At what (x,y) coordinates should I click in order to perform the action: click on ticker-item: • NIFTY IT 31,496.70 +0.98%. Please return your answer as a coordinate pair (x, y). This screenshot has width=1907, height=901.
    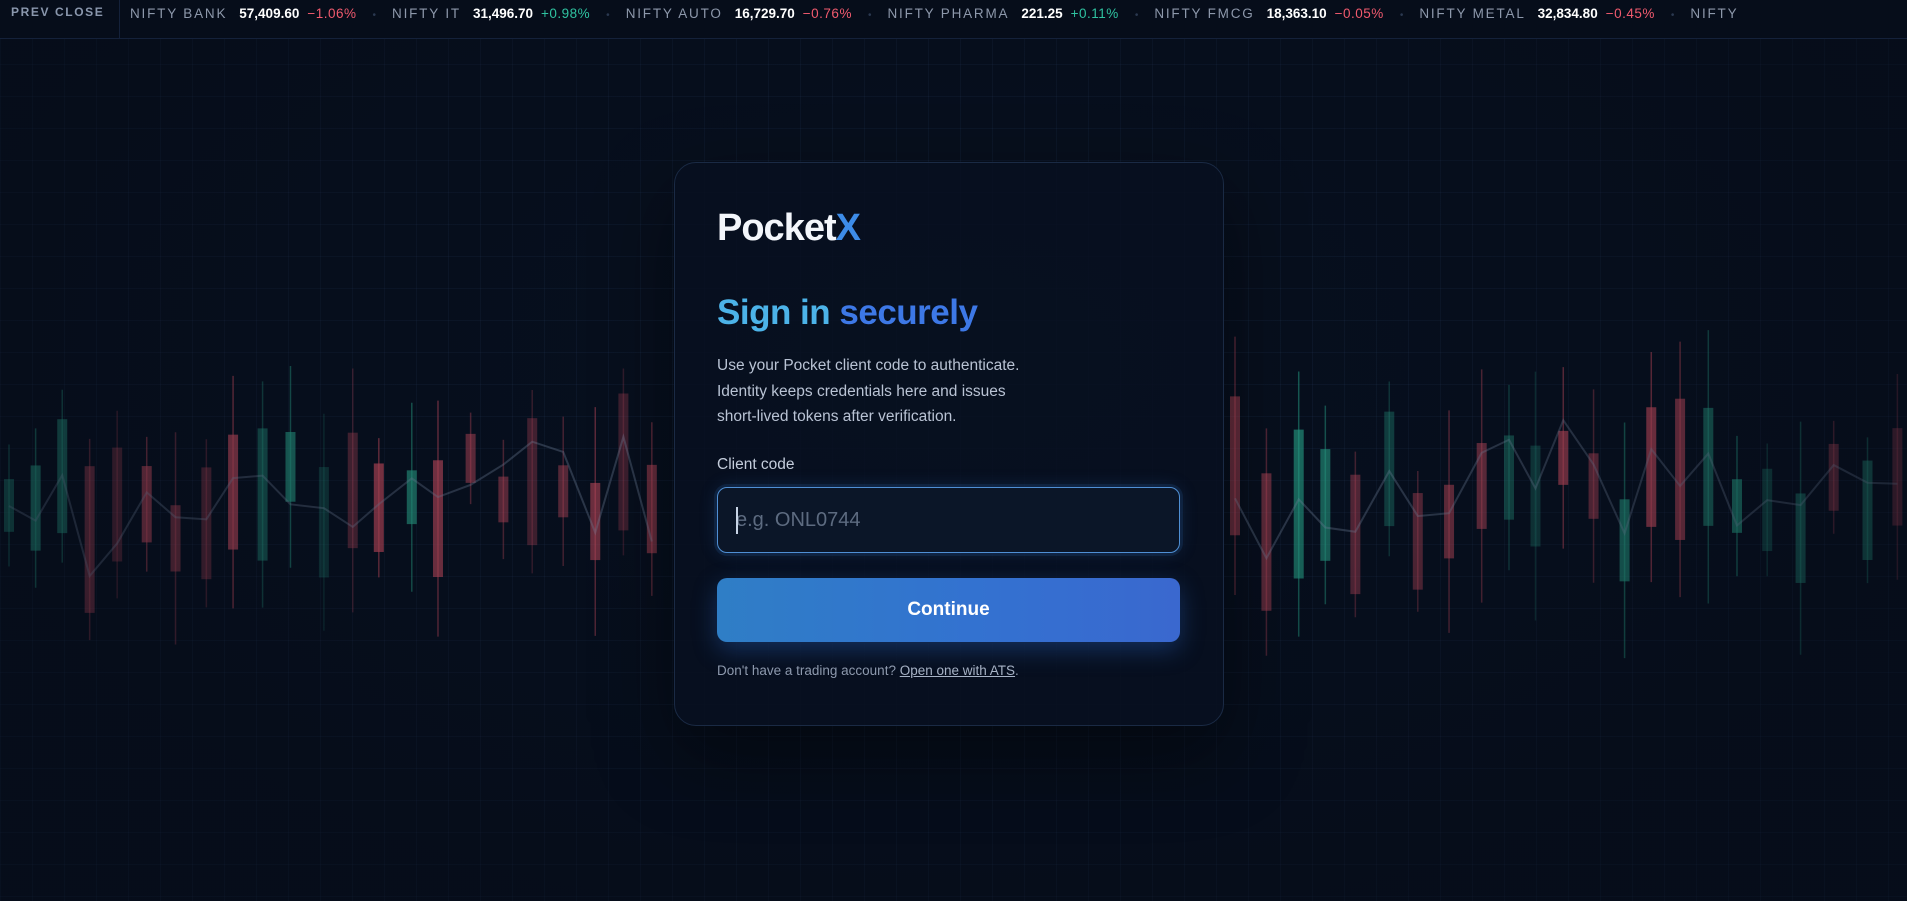
    Looking at the image, I should click on (474, 13).